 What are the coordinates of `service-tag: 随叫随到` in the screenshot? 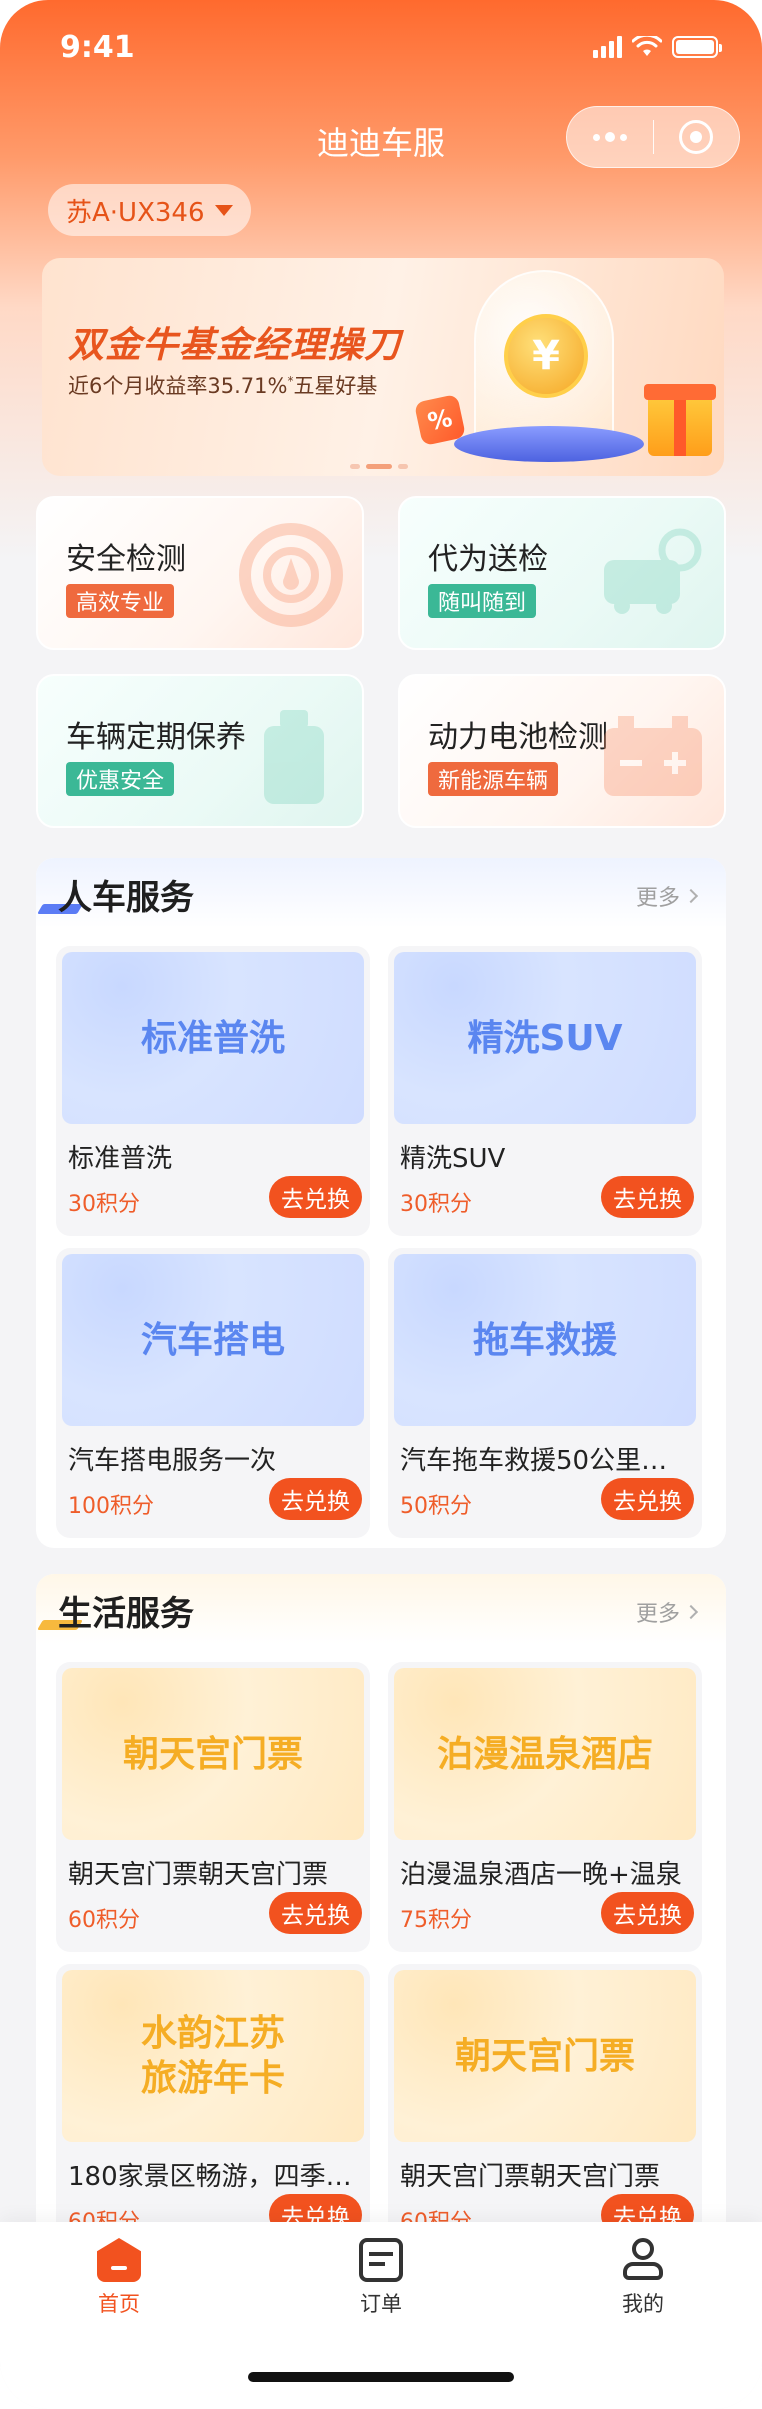 It's located at (482, 601).